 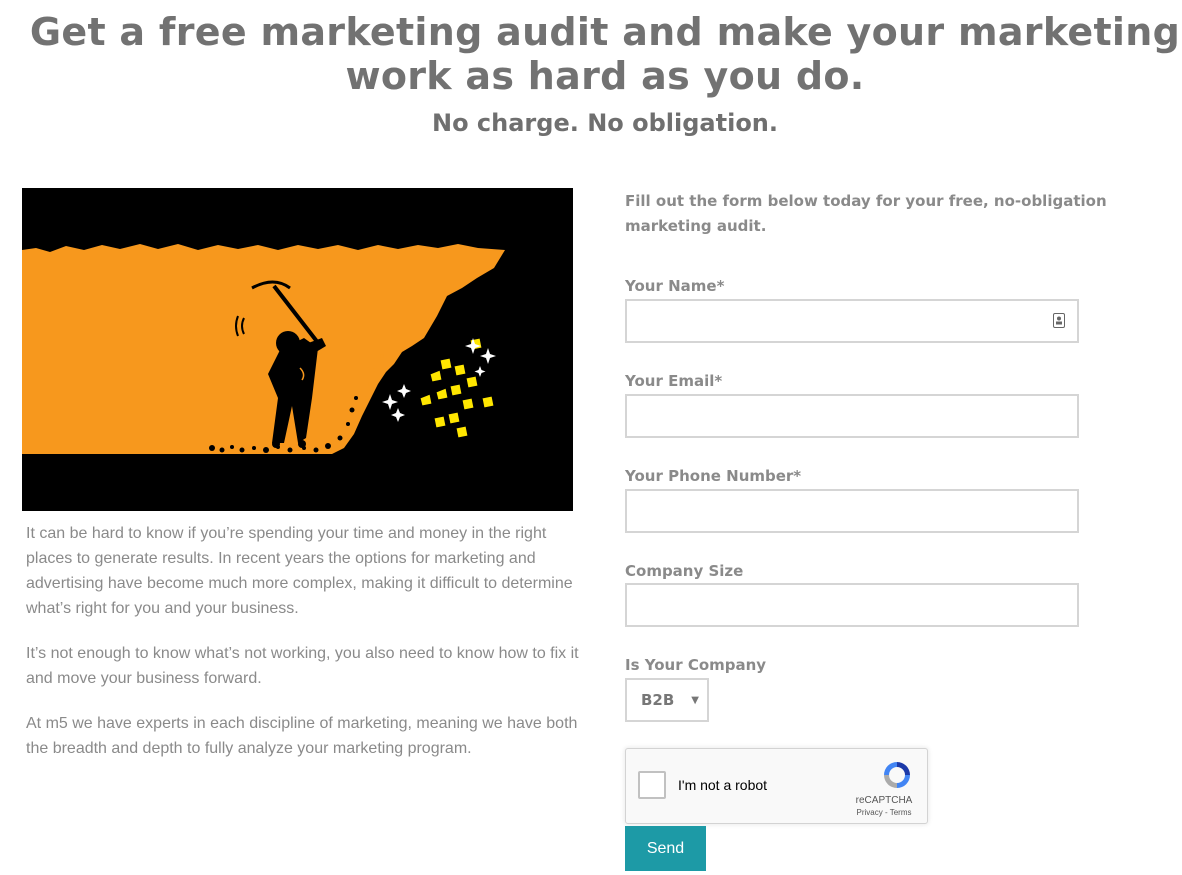 I want to click on recaptcha-checkbox, so click(x=652, y=785).